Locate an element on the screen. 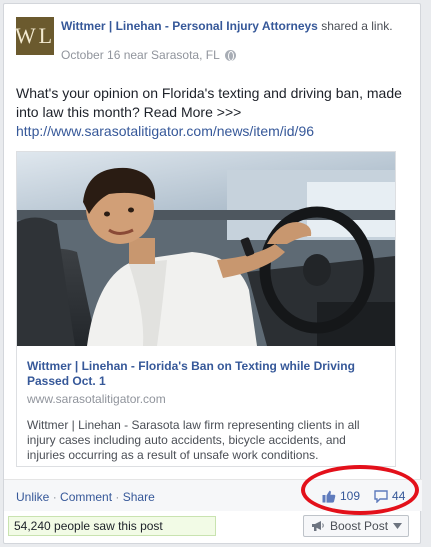 The height and width of the screenshot is (547, 431). page-scrollbar is located at coordinates (428, 273).